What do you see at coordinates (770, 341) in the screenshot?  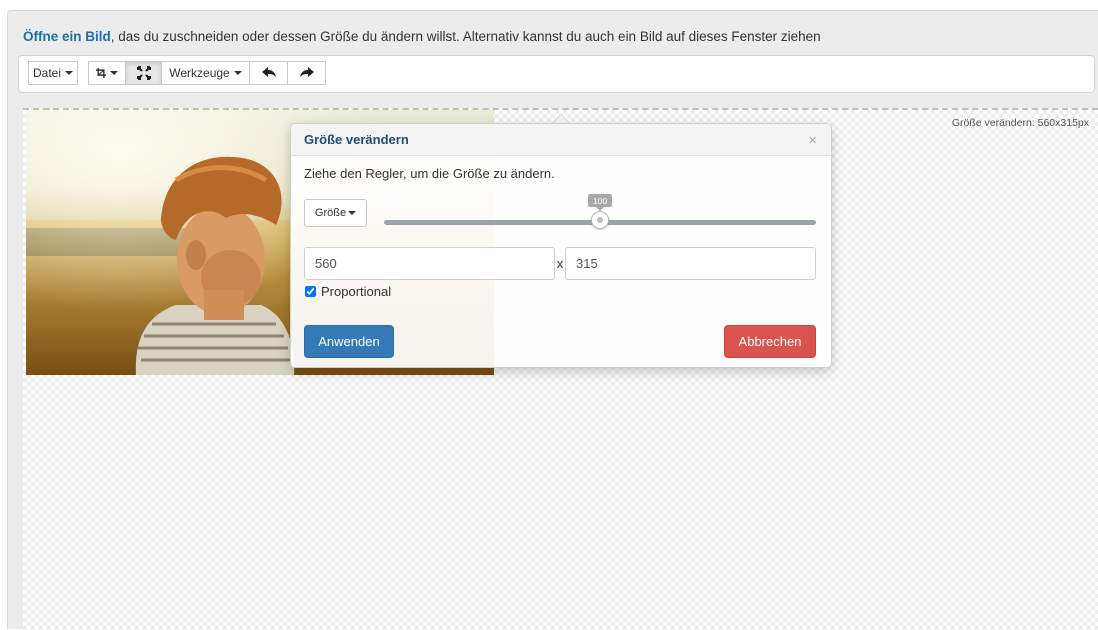 I see `cancel-button: Abbrechen` at bounding box center [770, 341].